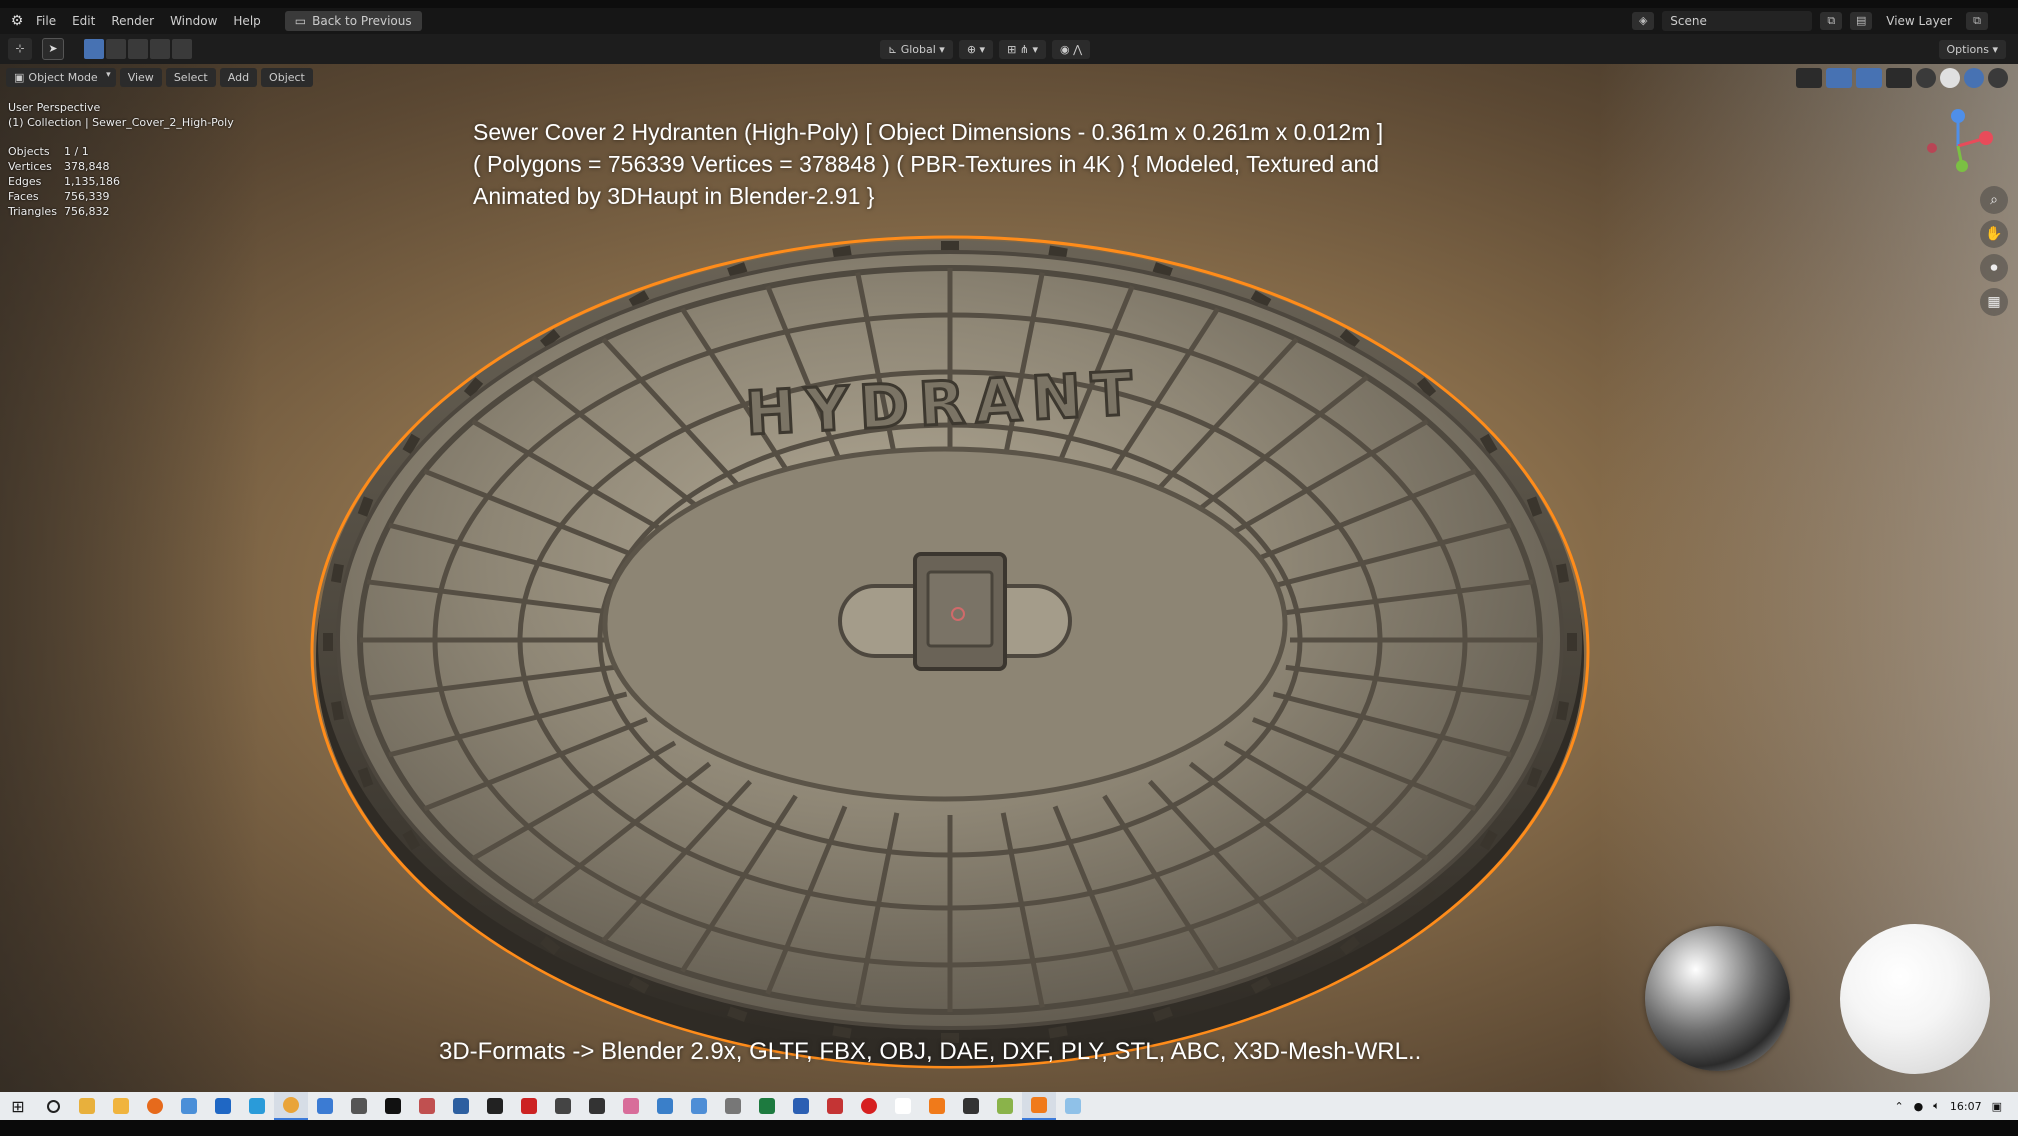 This screenshot has width=2018, height=1136. What do you see at coordinates (325, 1106) in the screenshot?
I see `store-icon` at bounding box center [325, 1106].